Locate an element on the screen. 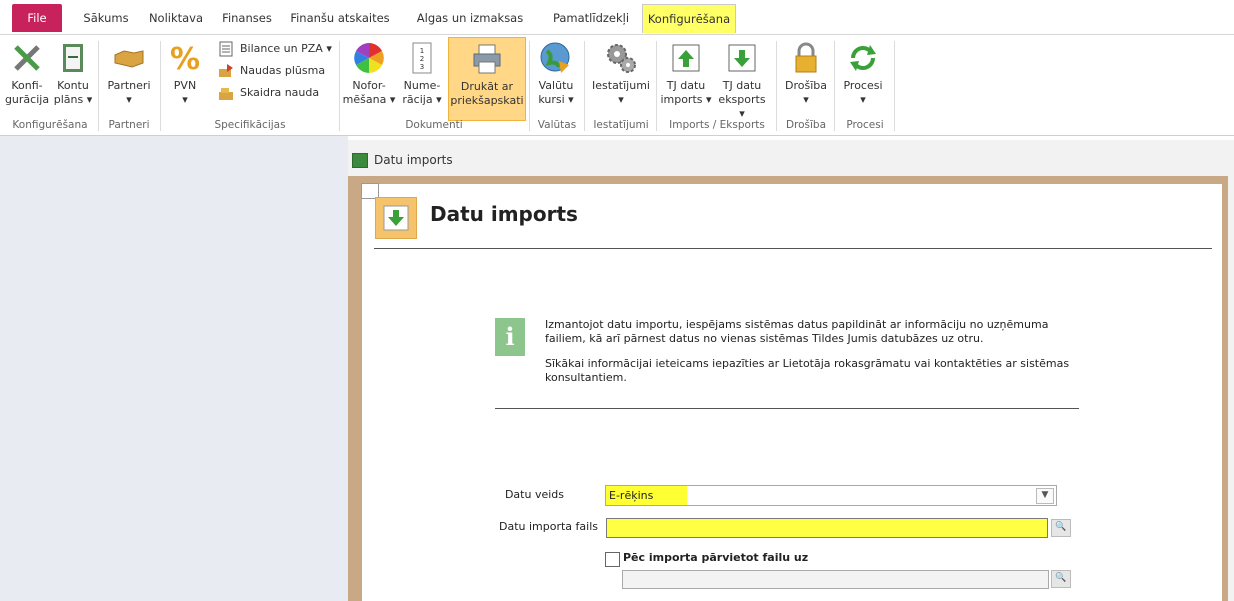  window-title: Datu imports is located at coordinates (413, 160).